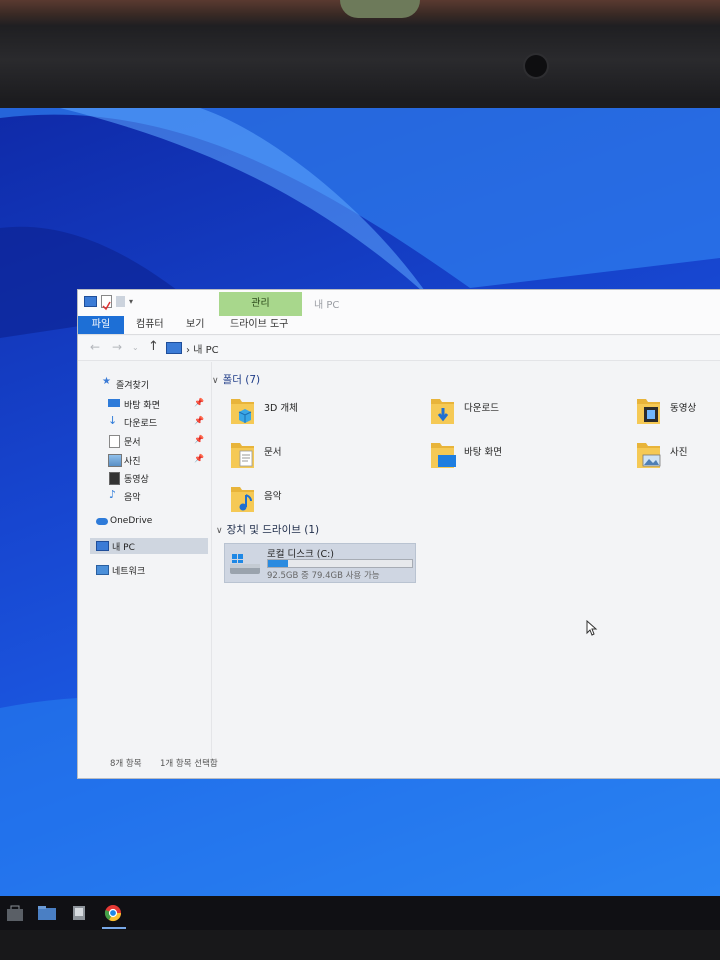  I want to click on tab-drive-tools: 드라이브 도구, so click(259, 325).